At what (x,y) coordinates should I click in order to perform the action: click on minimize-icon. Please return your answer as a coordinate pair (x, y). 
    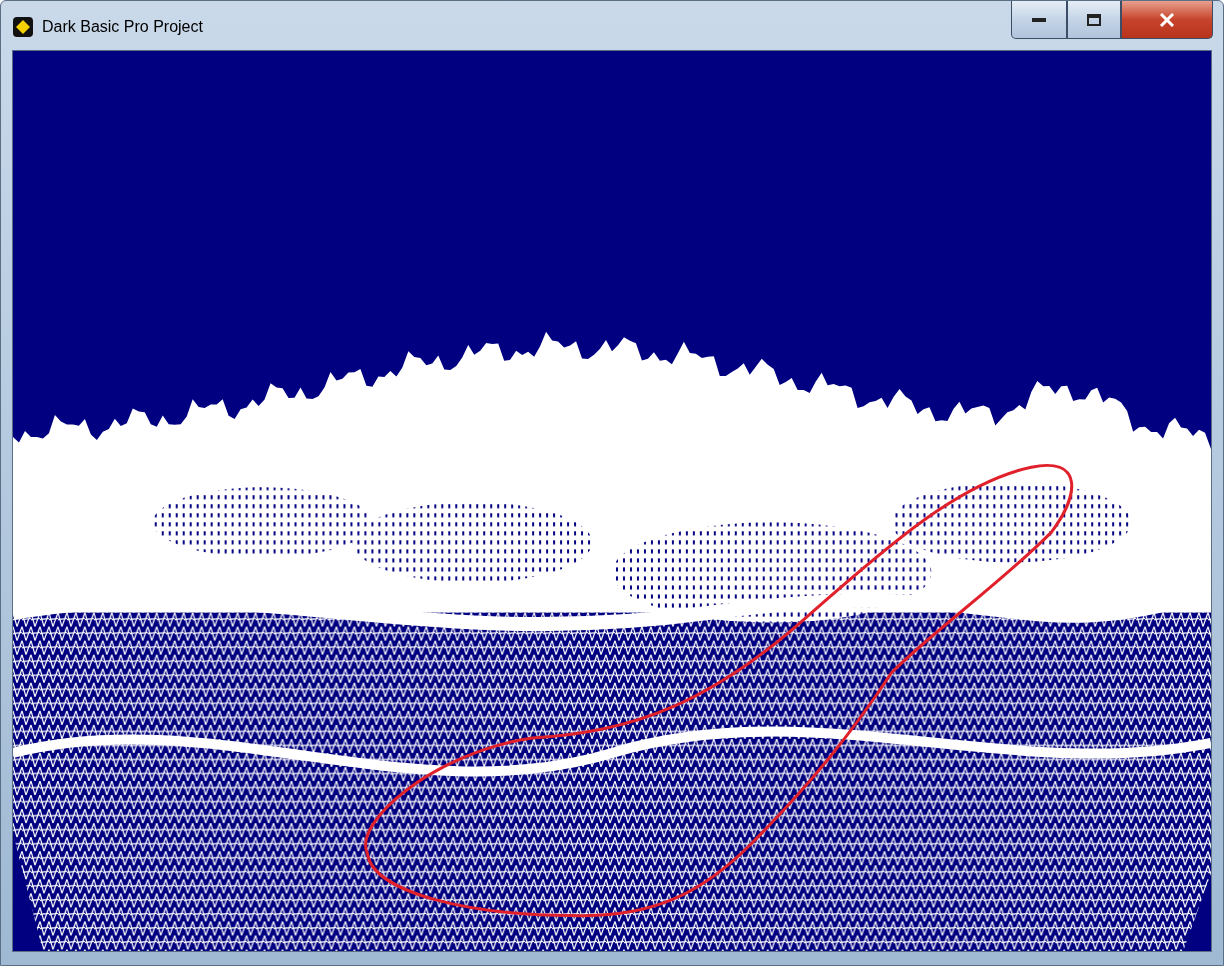
    Looking at the image, I should click on (1039, 19).